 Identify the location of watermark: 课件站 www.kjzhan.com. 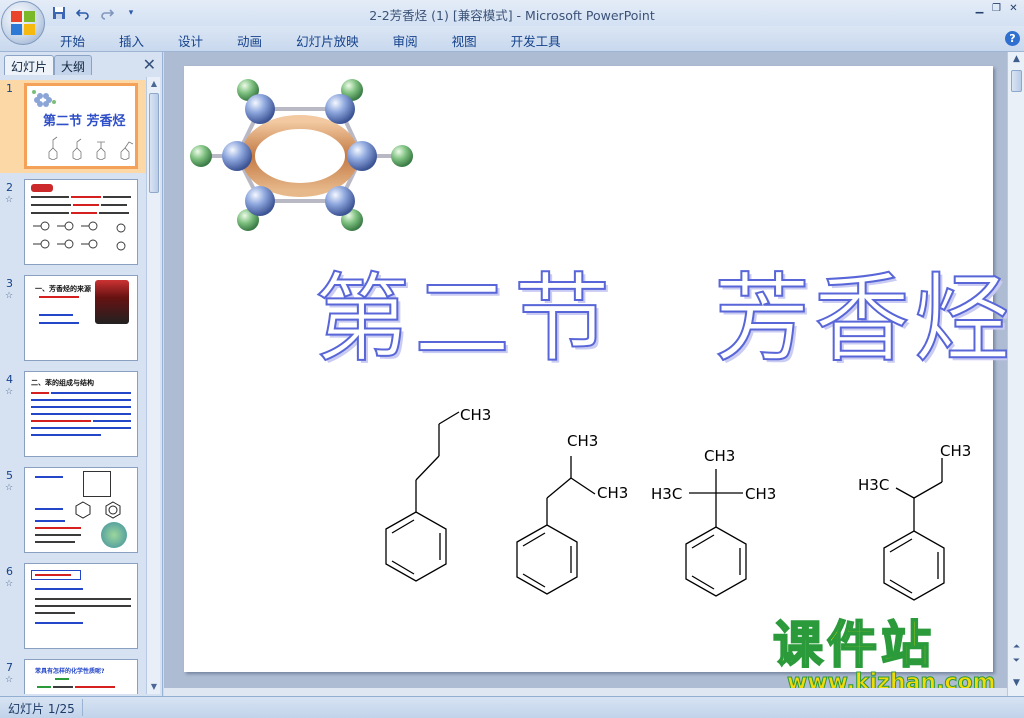
(884, 655).